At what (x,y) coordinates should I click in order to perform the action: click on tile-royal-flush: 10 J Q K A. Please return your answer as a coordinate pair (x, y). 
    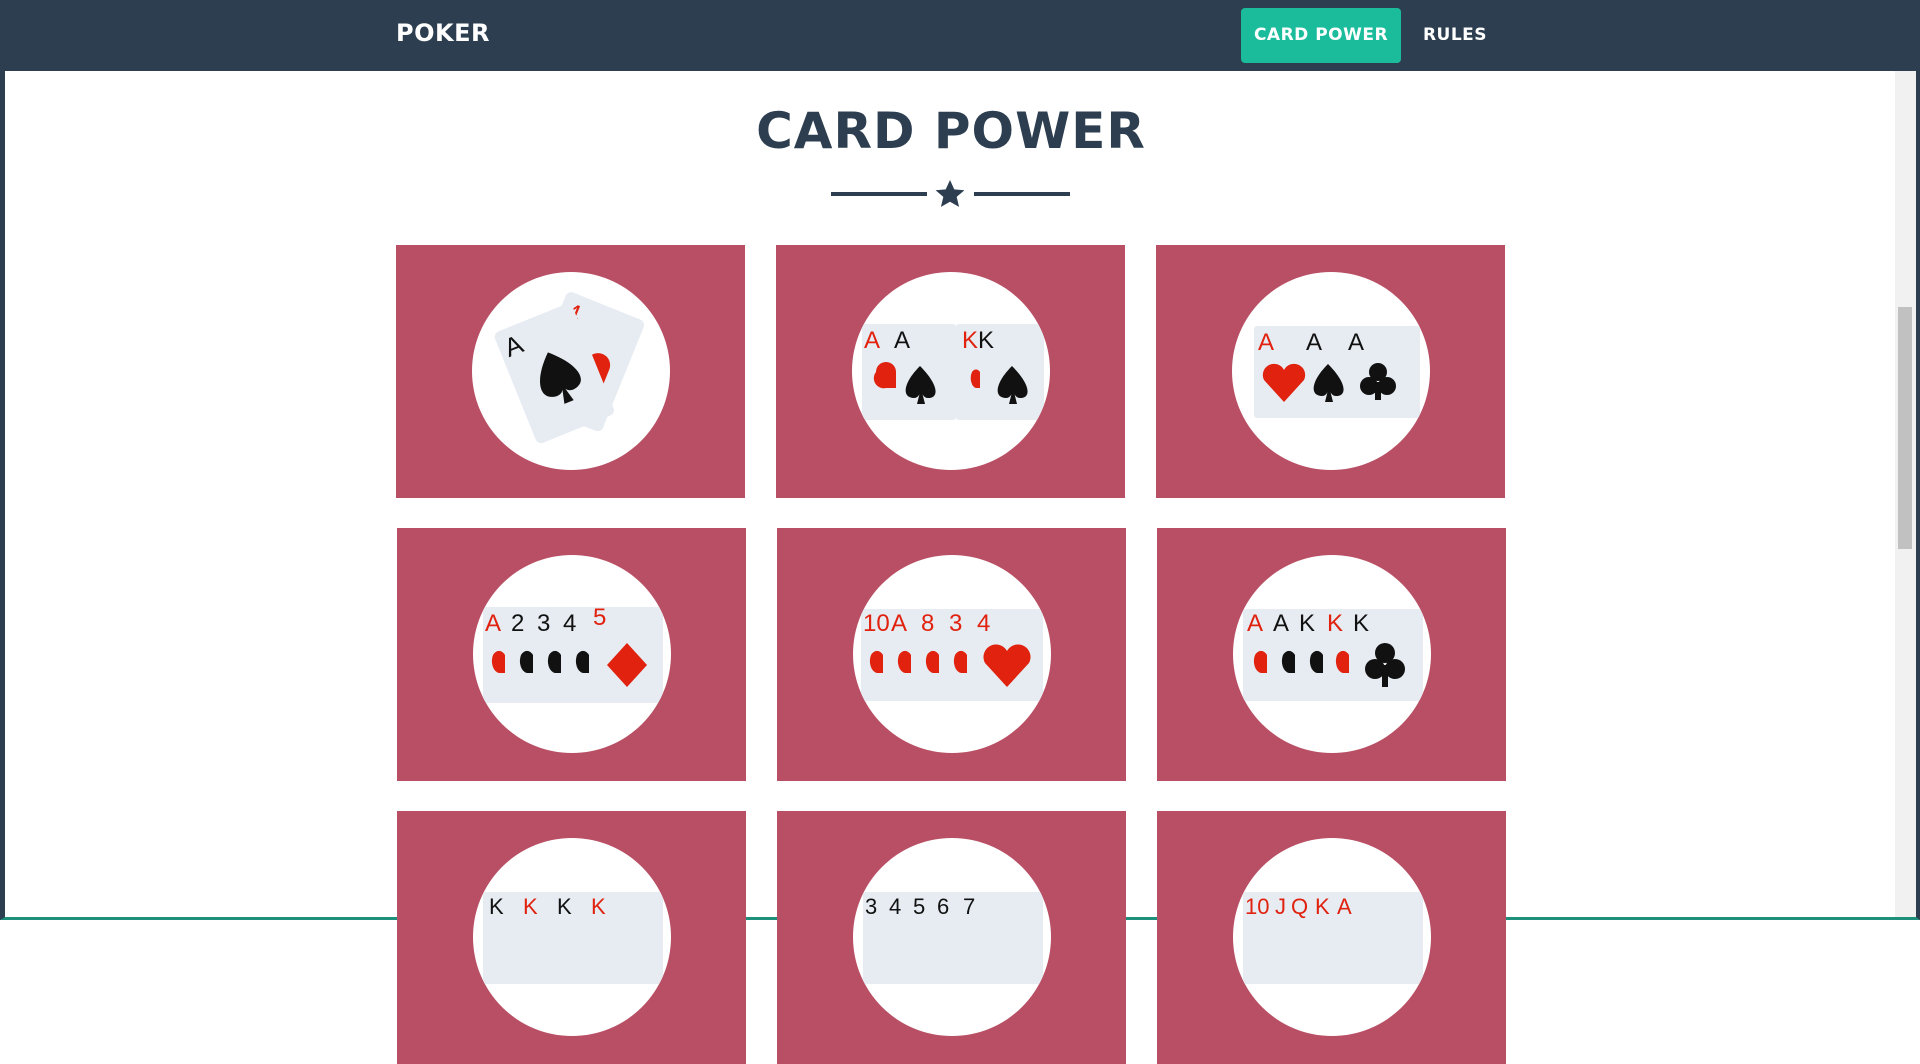
    Looking at the image, I should click on (1331, 937).